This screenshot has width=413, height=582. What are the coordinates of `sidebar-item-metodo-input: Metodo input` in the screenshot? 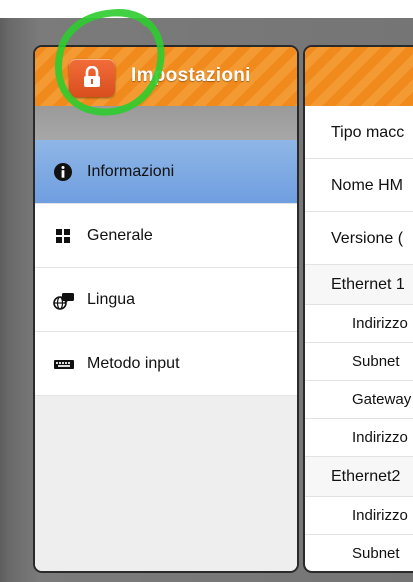 It's located at (166, 364).